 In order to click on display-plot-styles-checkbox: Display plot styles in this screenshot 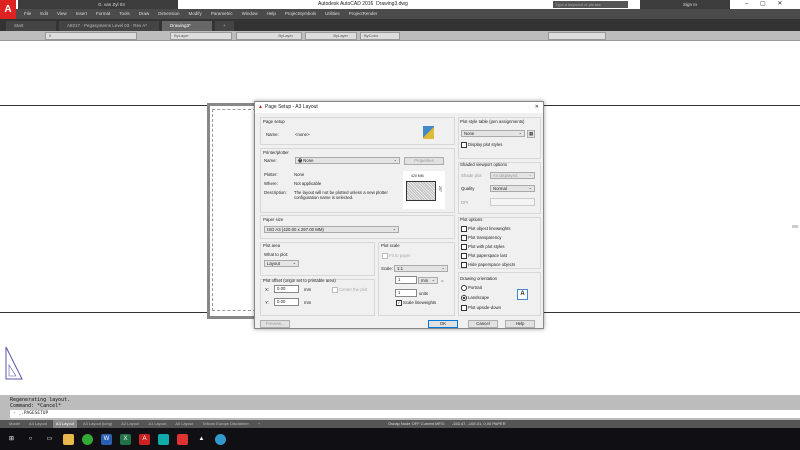, I will do `click(481, 145)`.